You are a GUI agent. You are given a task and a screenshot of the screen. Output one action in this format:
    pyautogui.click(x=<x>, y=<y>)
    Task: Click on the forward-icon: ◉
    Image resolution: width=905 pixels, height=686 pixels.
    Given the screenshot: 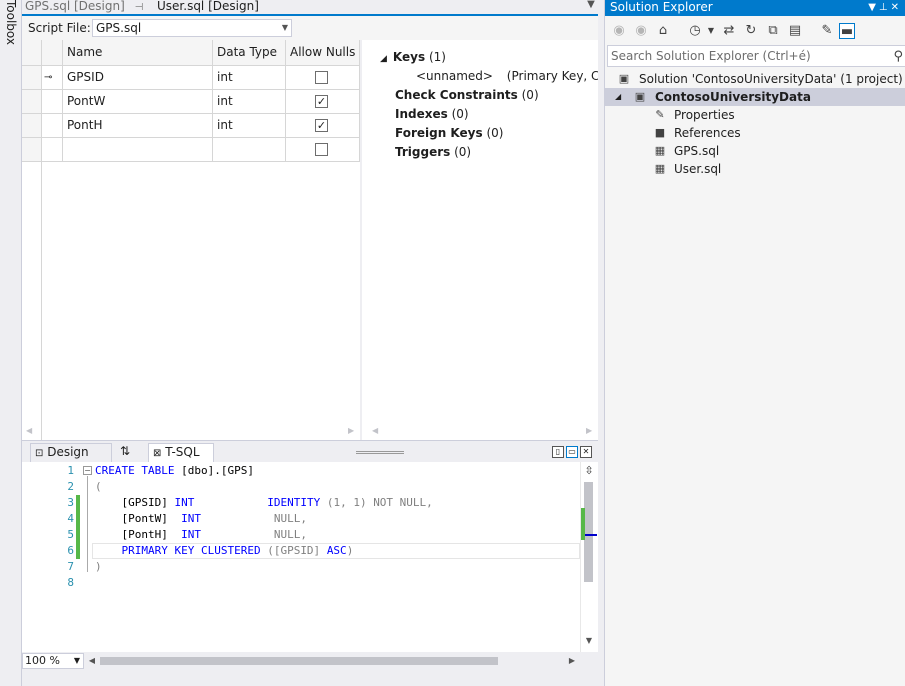 What is the action you would take?
    pyautogui.click(x=641, y=31)
    